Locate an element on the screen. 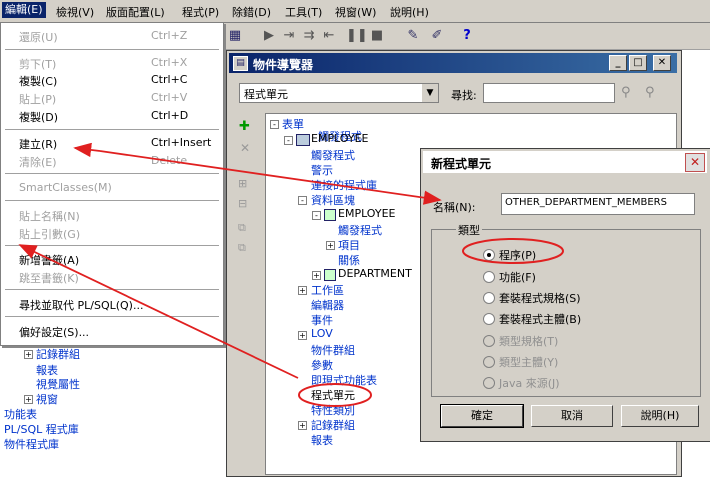  tree-node-forms: 表單 is located at coordinates (293, 124).